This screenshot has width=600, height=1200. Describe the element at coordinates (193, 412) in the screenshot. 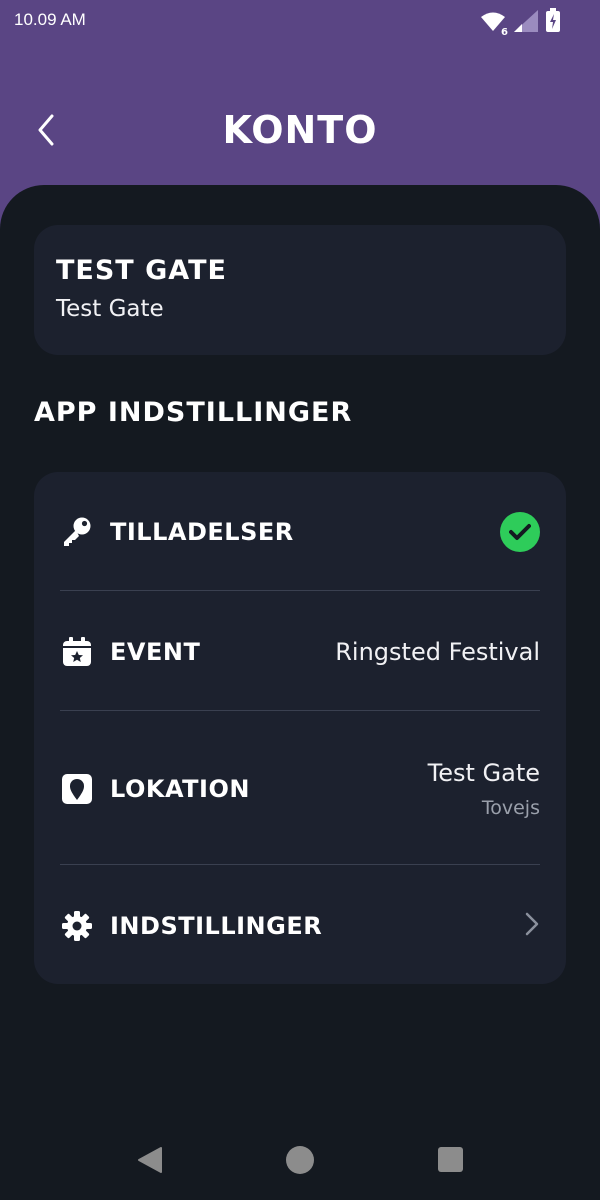

I see `section-title: APP INDSTILLINGER` at that location.